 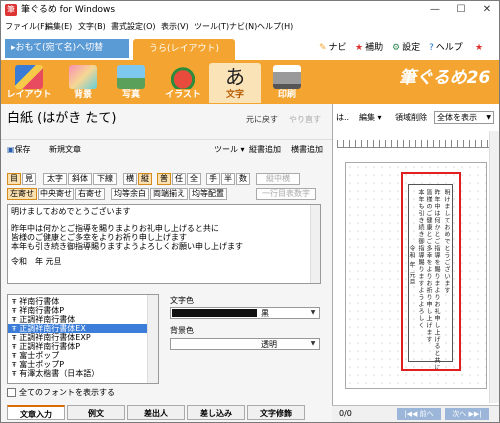 I want to click on settings-link: ⚙ 設定, so click(x=406, y=48).